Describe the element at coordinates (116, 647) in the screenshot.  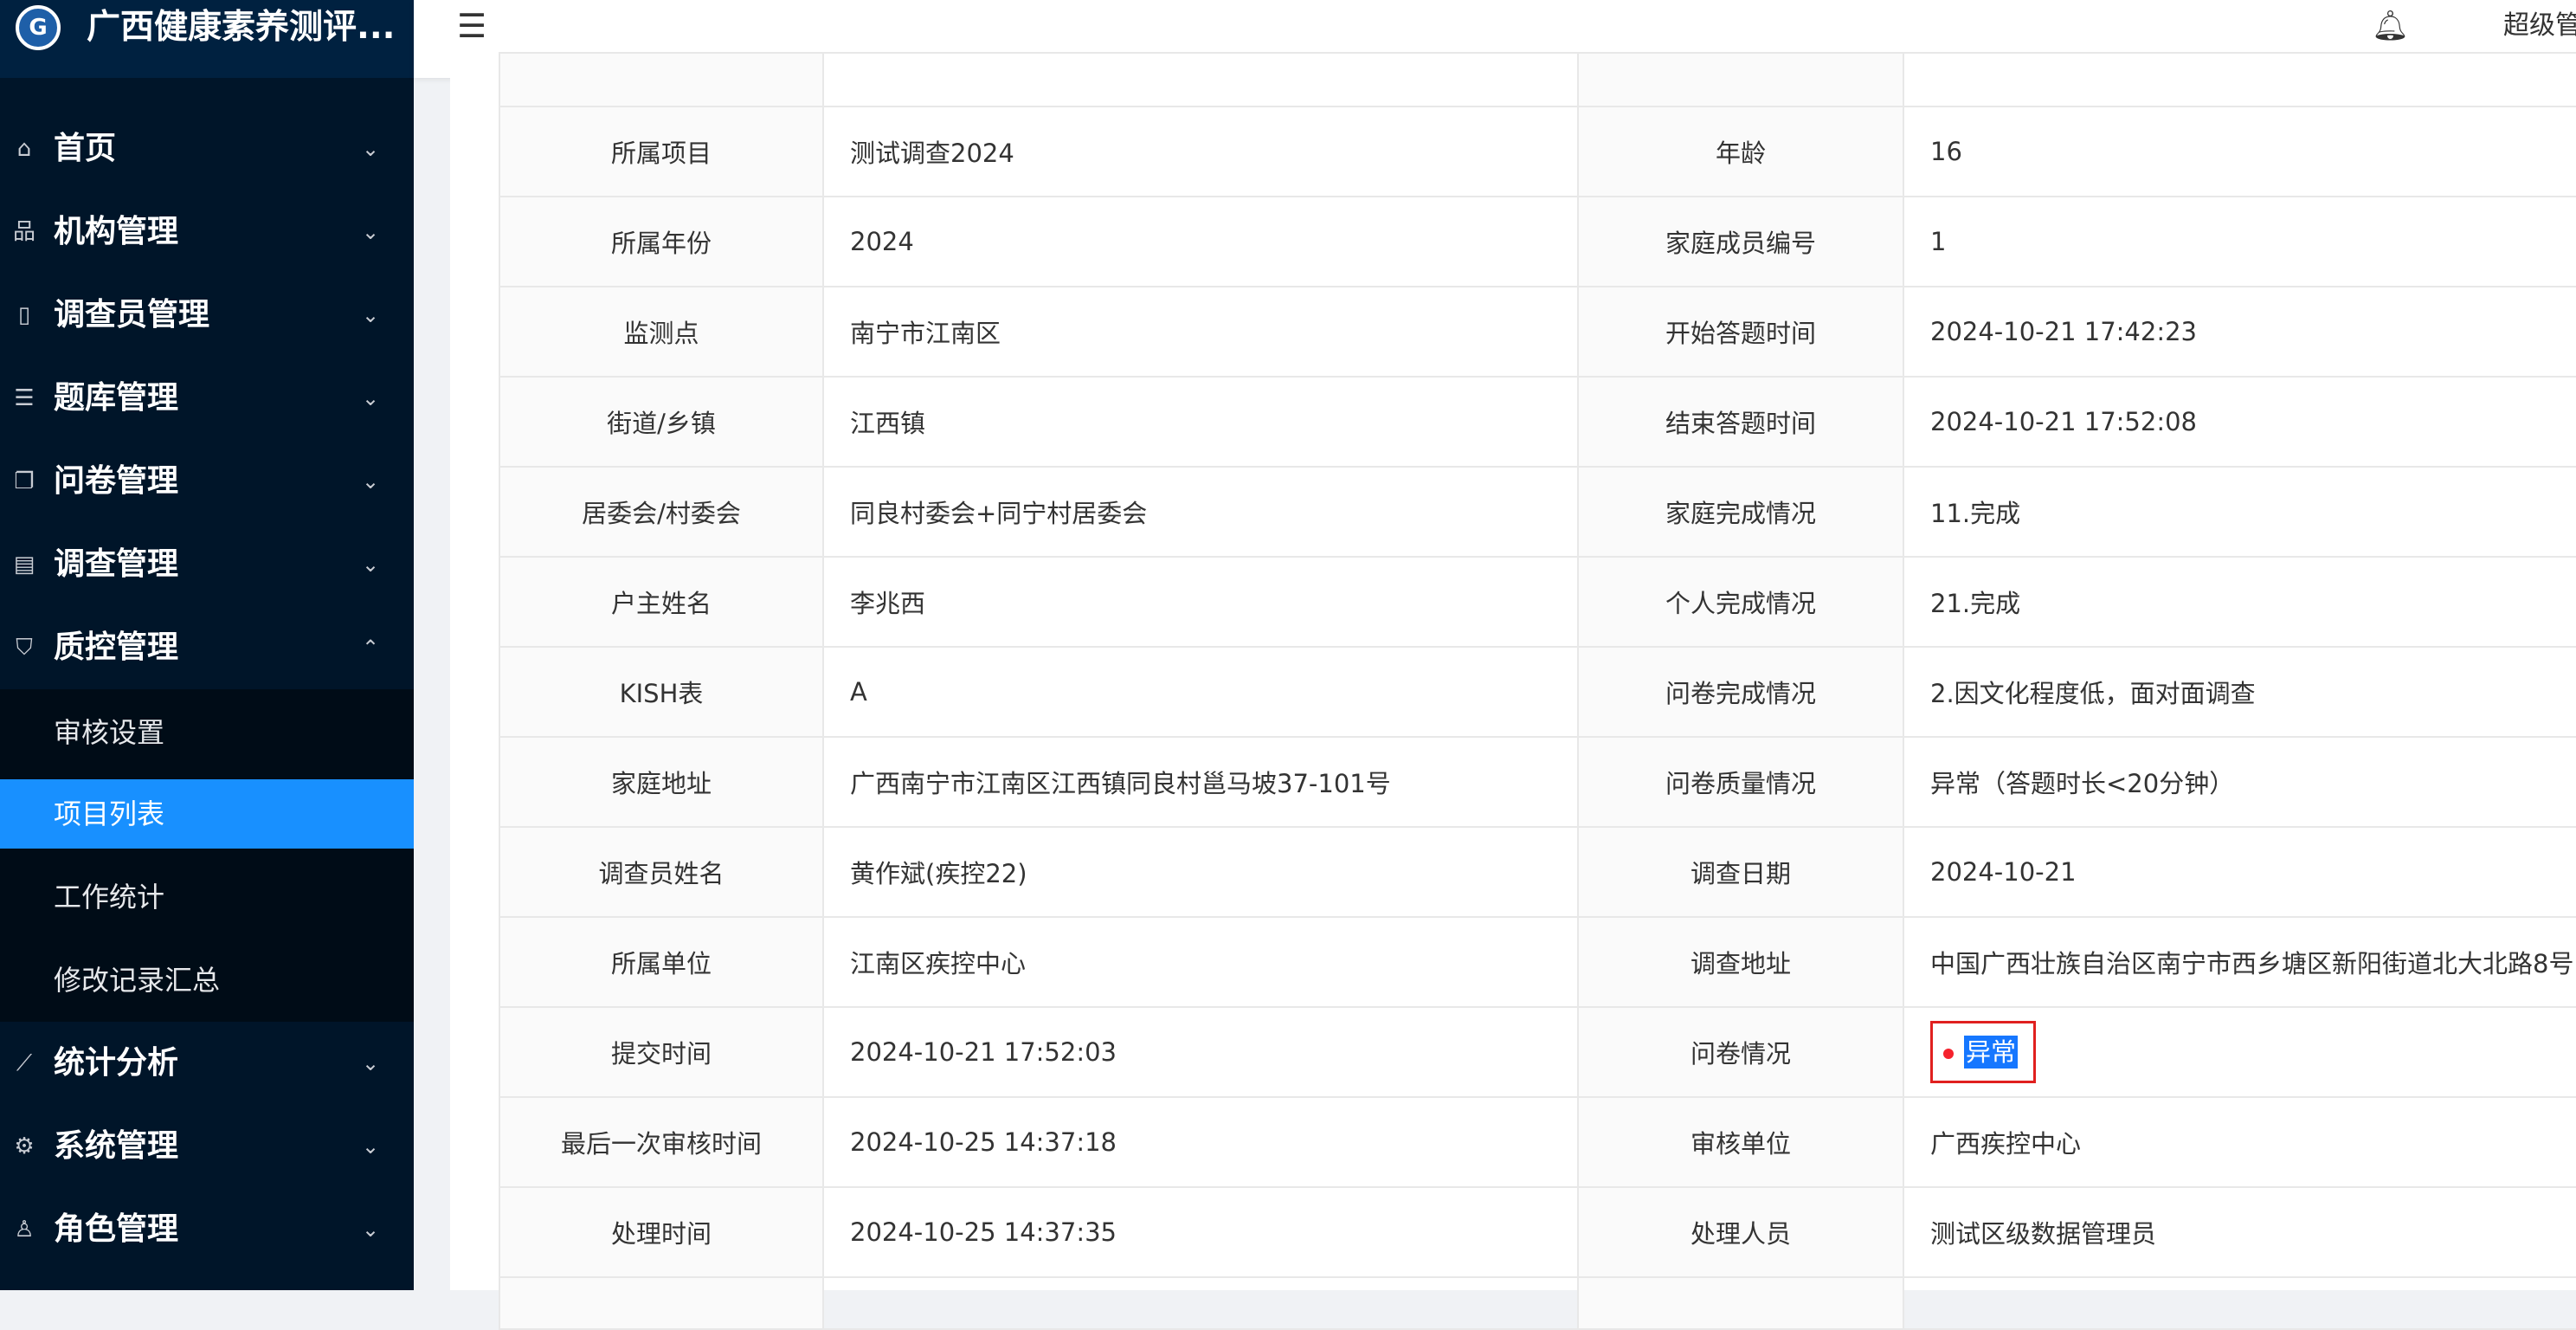
I see `menu-label: 质控管理` at that location.